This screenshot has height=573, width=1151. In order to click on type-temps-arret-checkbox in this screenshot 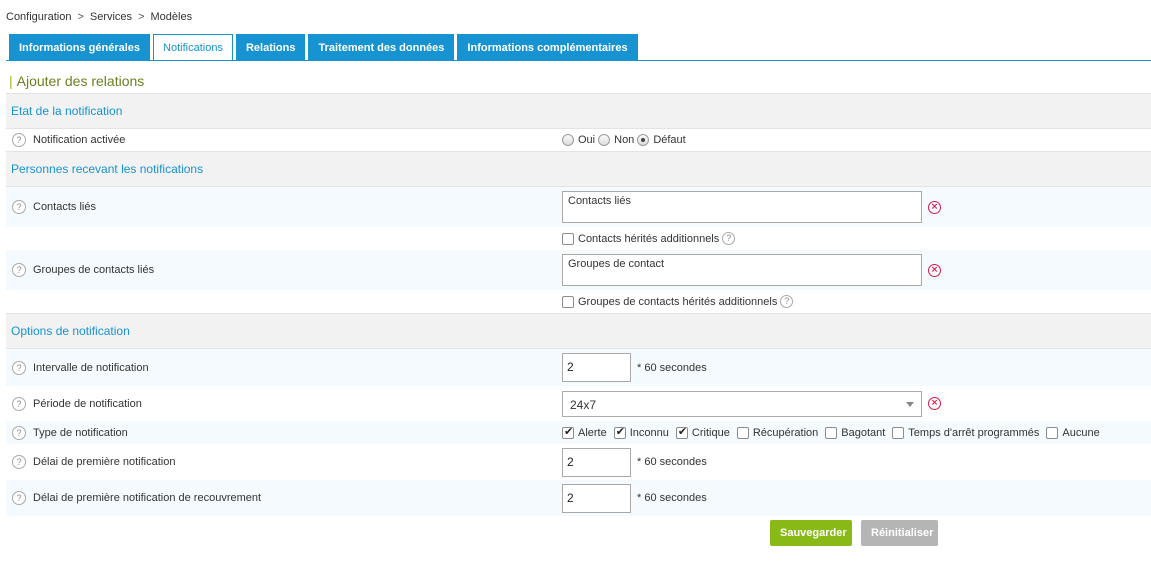, I will do `click(898, 432)`.